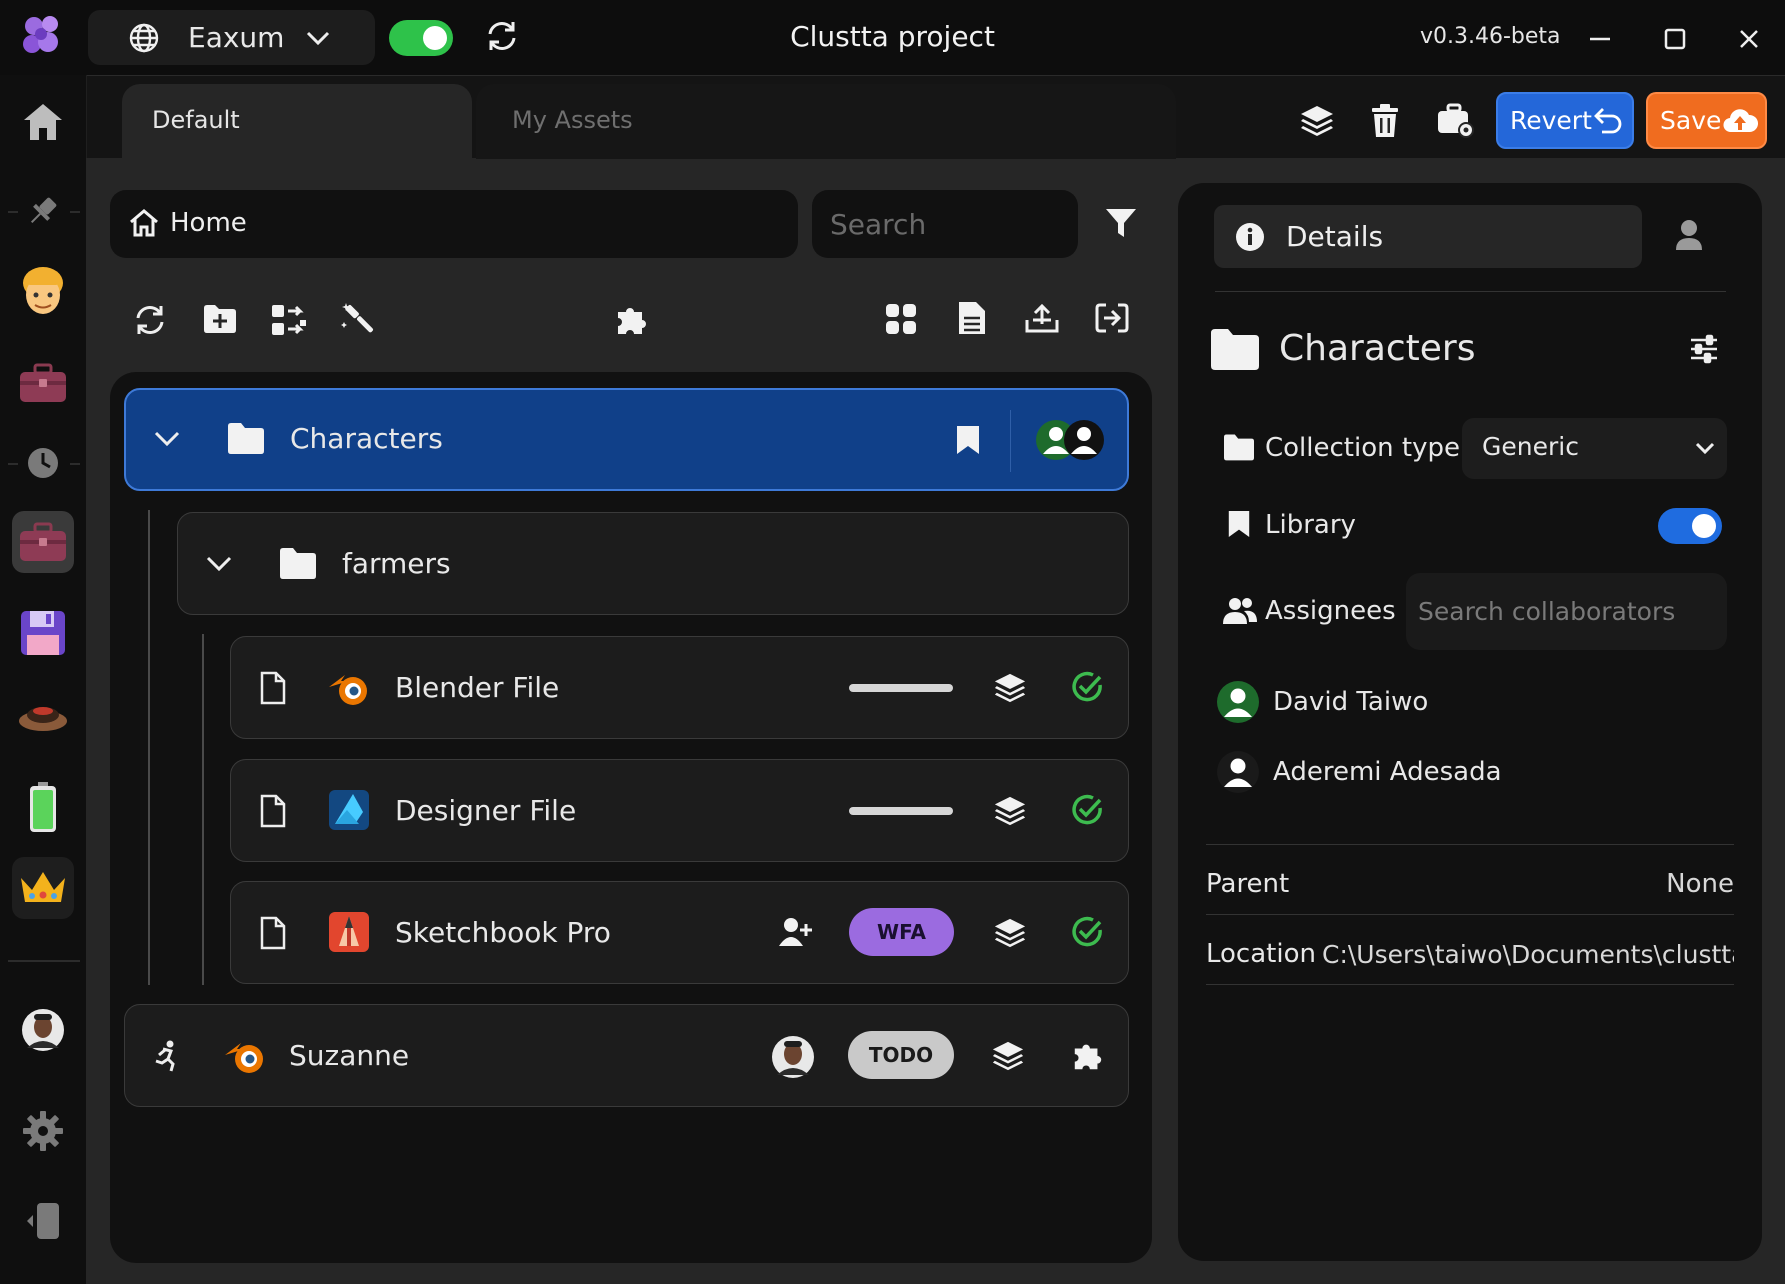 The width and height of the screenshot is (1785, 1284). Describe the element at coordinates (43, 679) in the screenshot. I see `left-rail` at that location.